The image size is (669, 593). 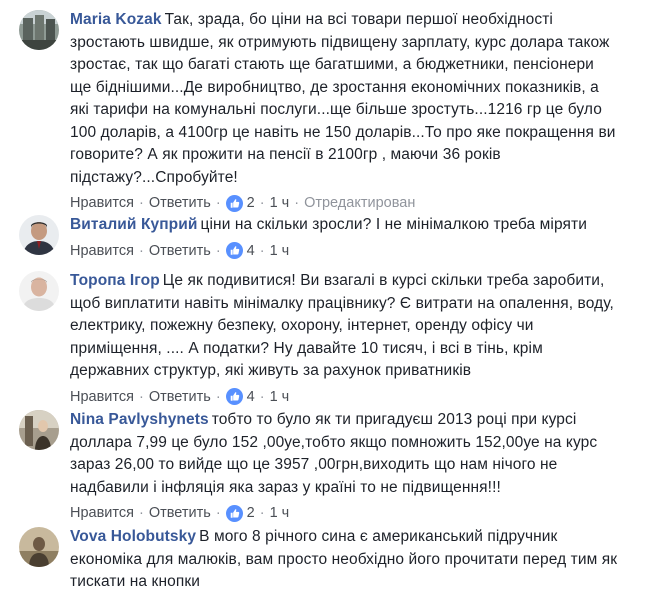 I want to click on edited-label: Отредактирован, so click(x=359, y=203).